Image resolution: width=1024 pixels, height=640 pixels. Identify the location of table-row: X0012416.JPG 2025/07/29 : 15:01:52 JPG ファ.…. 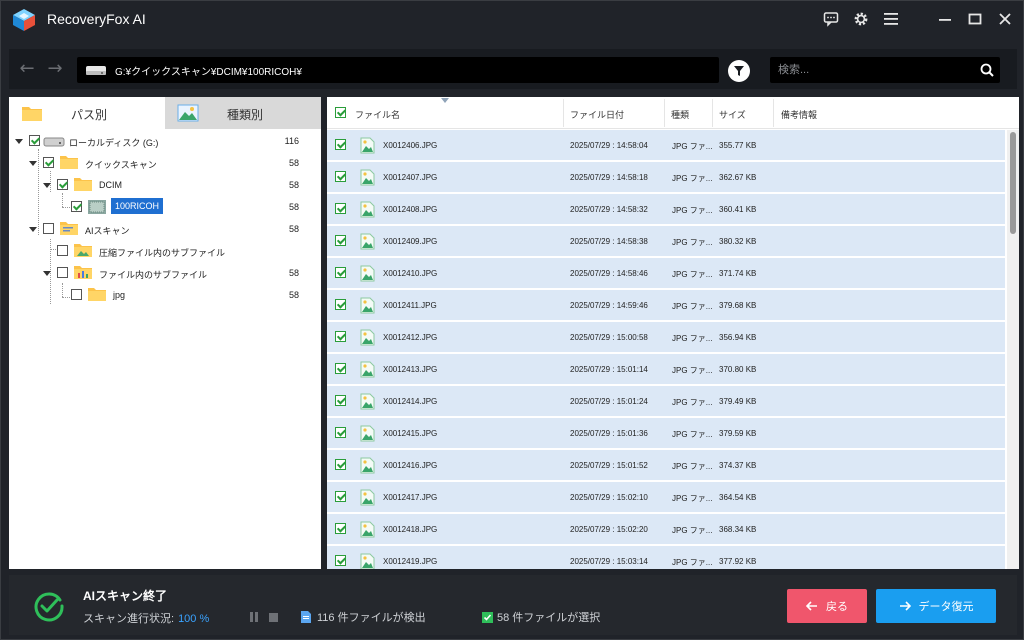
(666, 465).